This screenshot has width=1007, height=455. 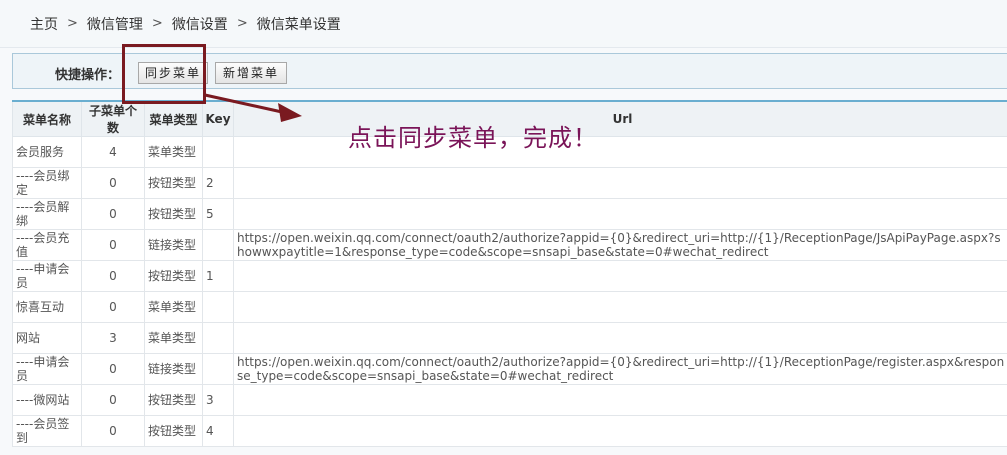 I want to click on cell-menu-name: 会员服务, so click(x=47, y=152).